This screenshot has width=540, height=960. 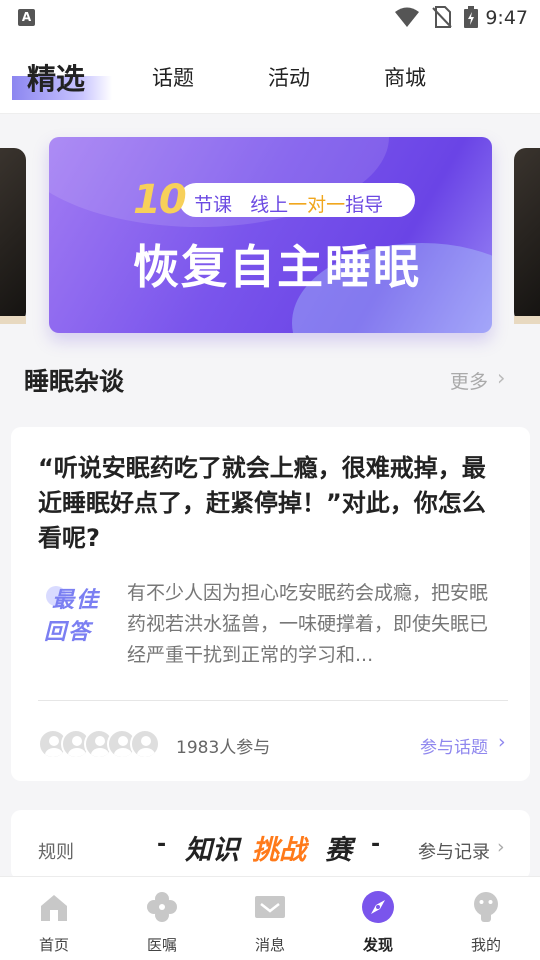 I want to click on profile-icon, so click(x=486, y=907).